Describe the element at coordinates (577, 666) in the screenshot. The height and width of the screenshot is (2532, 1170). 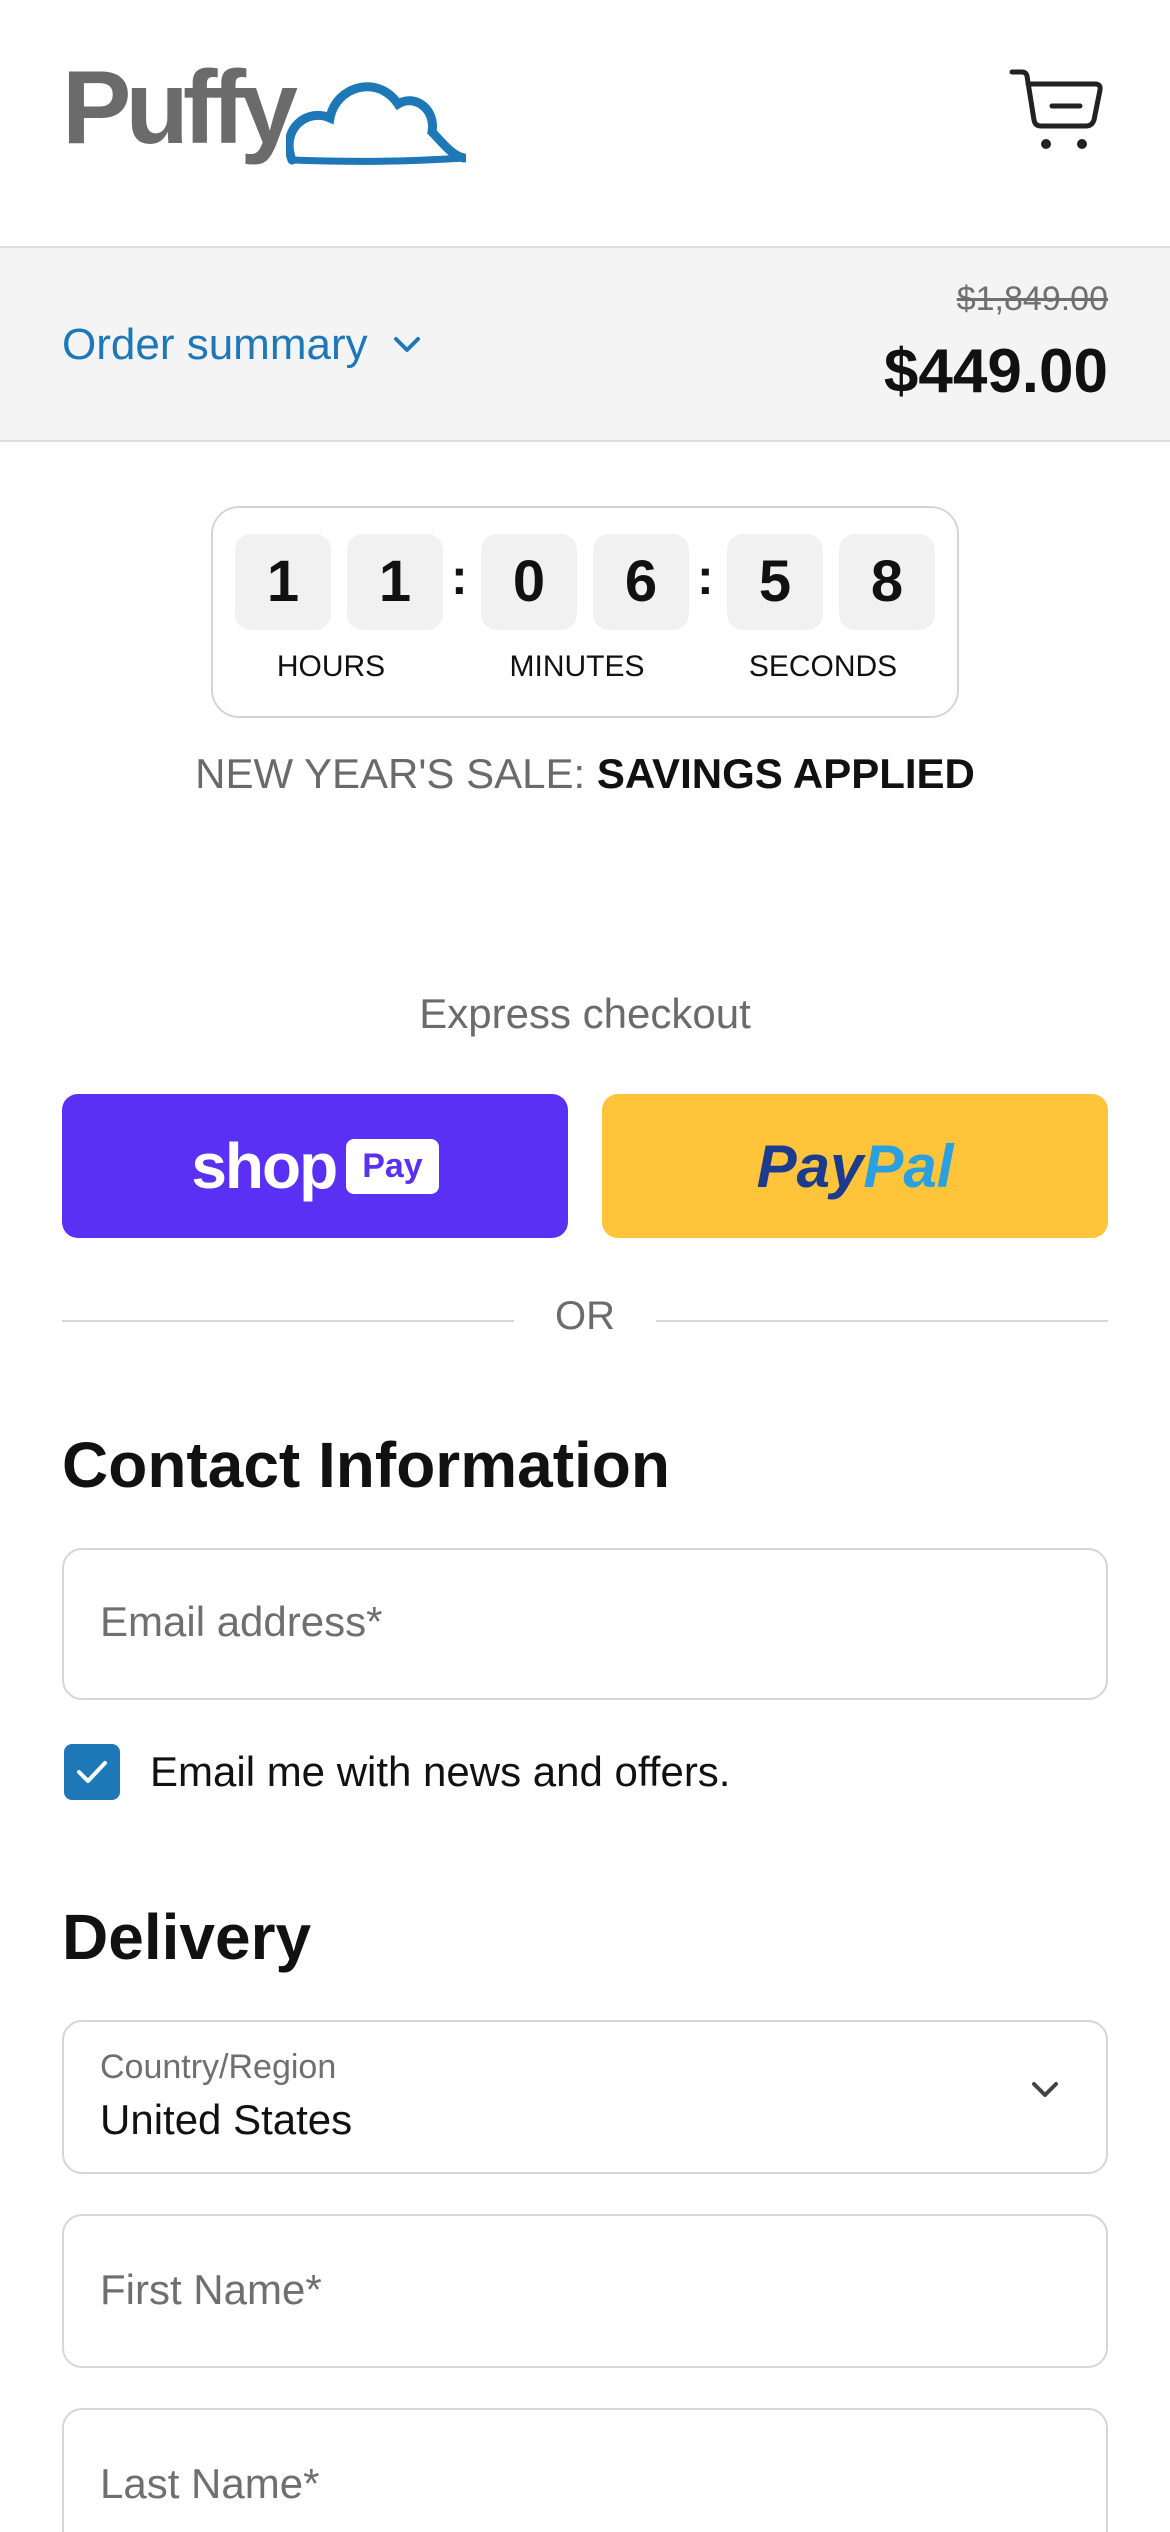
I see `minutes-label: MINUTES` at that location.